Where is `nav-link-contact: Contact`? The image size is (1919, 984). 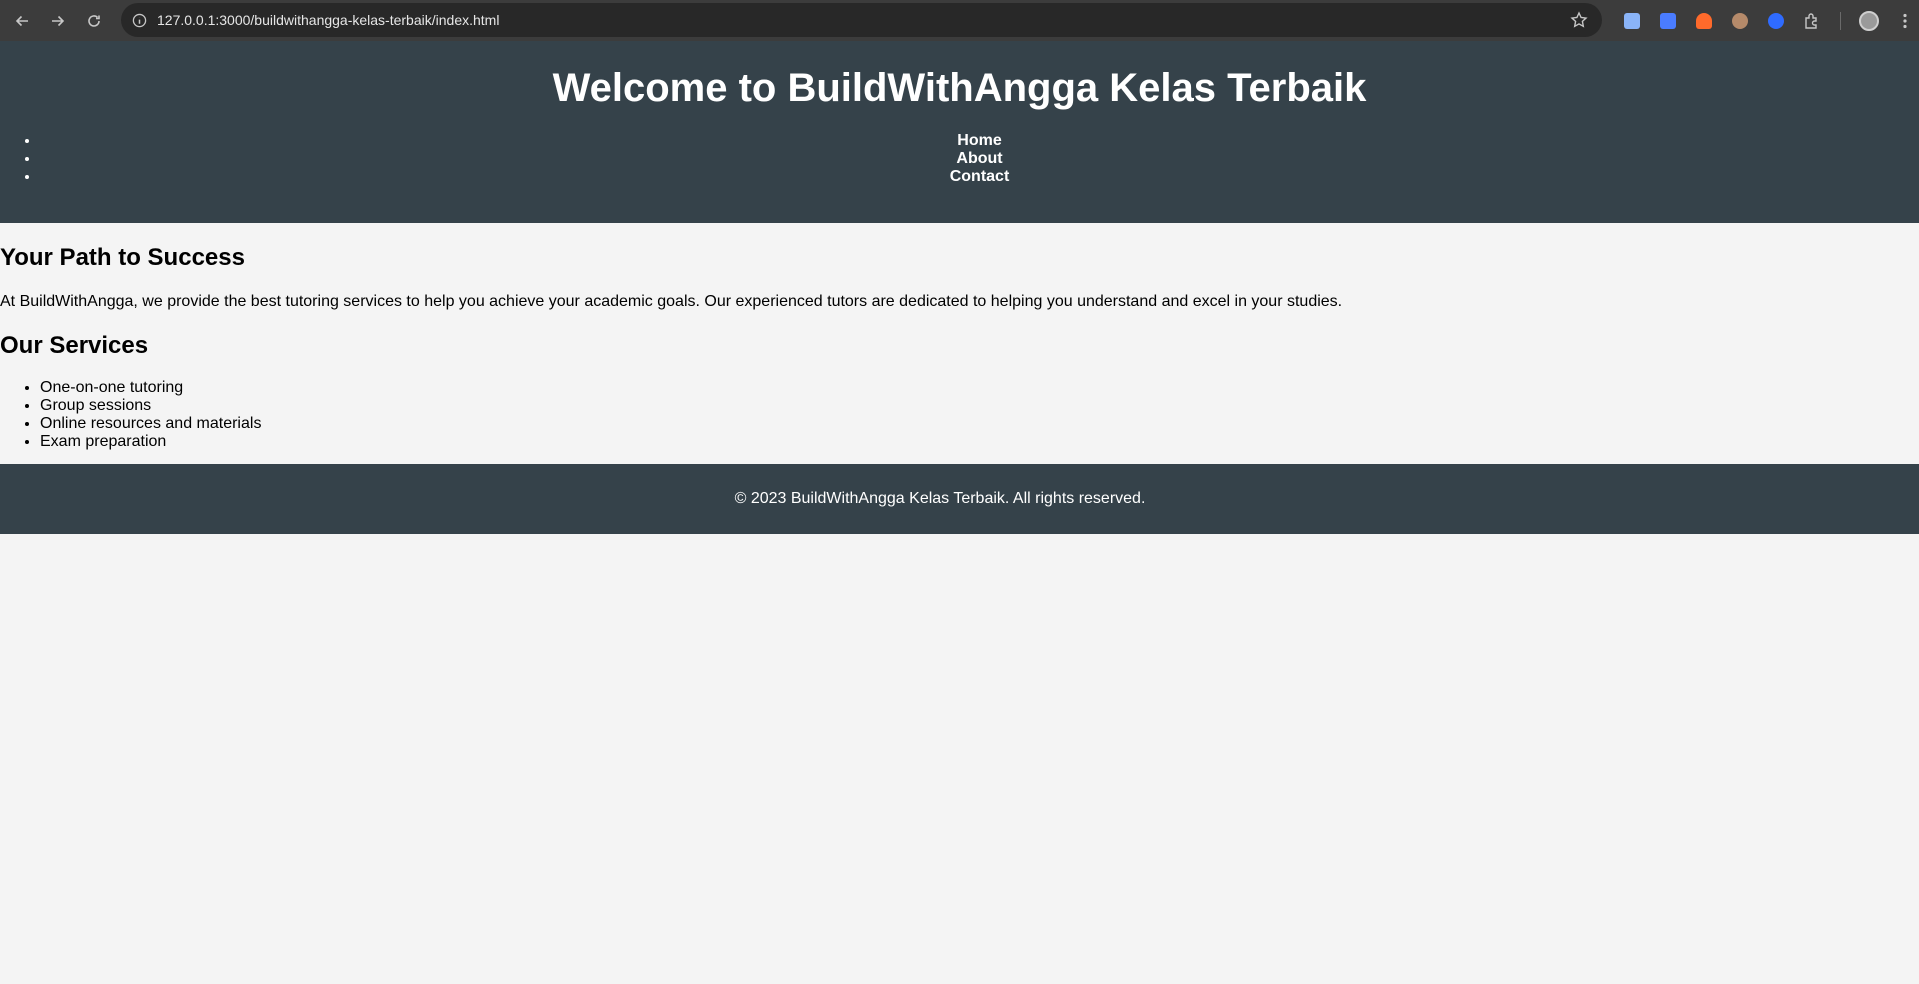
nav-link-contact: Contact is located at coordinates (980, 176).